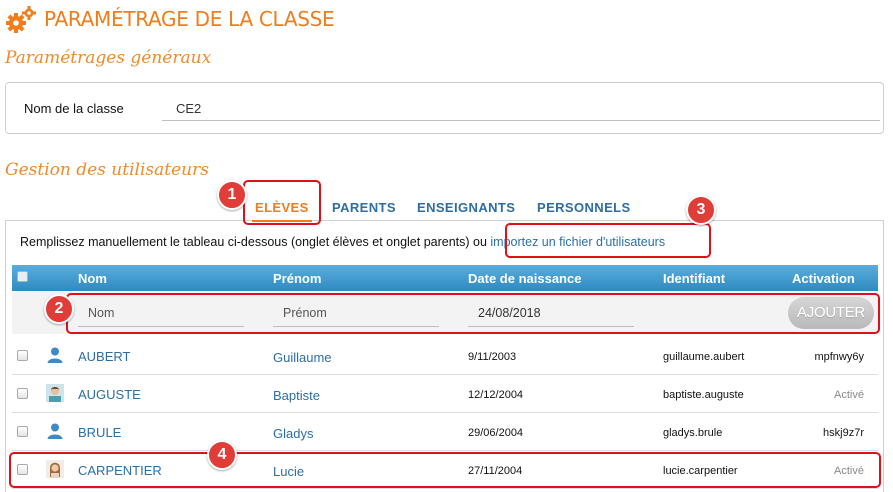 Image resolution: width=893 pixels, height=492 pixels. Describe the element at coordinates (839, 357) in the screenshot. I see `row-activation: mpfnwy6y` at that location.